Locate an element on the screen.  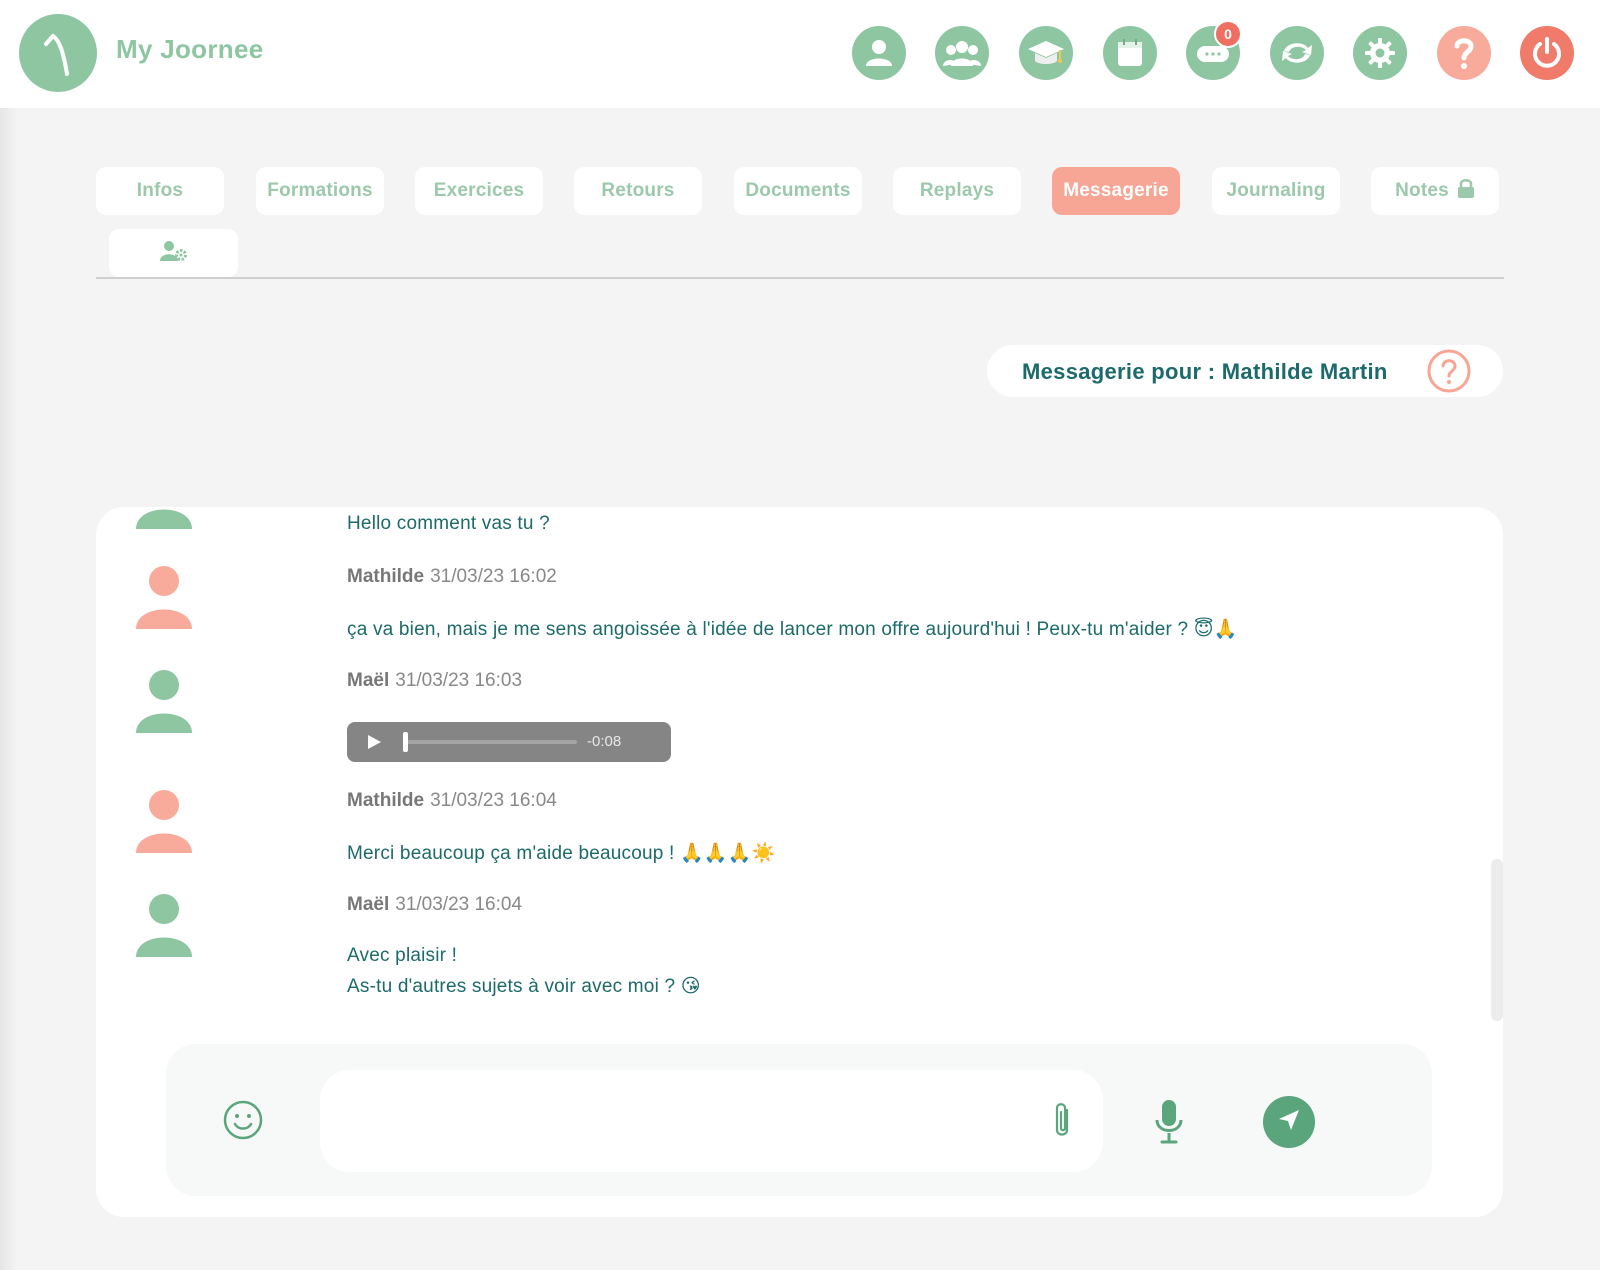
message-header: Maël 31/03/23 16:03 is located at coordinates (434, 681).